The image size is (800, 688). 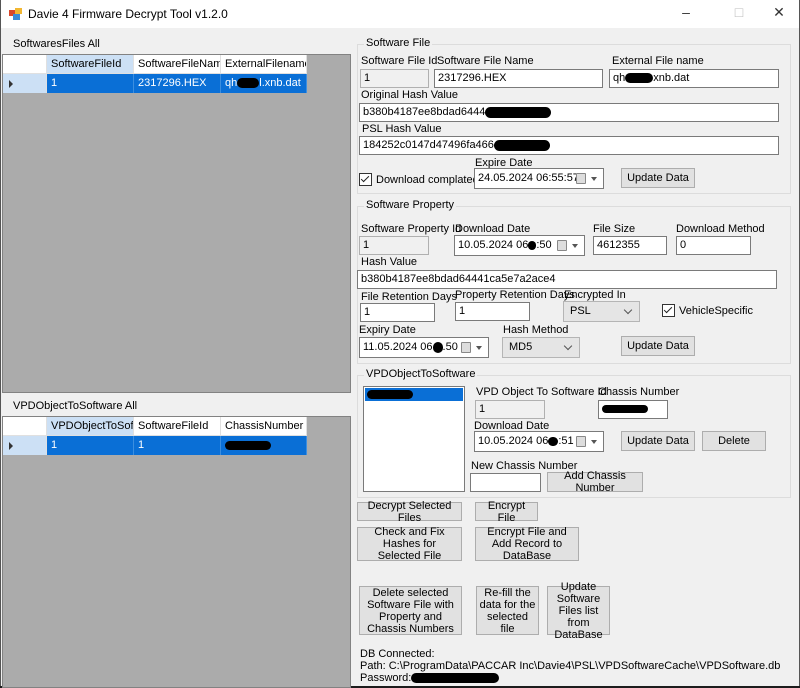 What do you see at coordinates (541, 347) in the screenshot?
I see `hash-method-select: MD5` at bounding box center [541, 347].